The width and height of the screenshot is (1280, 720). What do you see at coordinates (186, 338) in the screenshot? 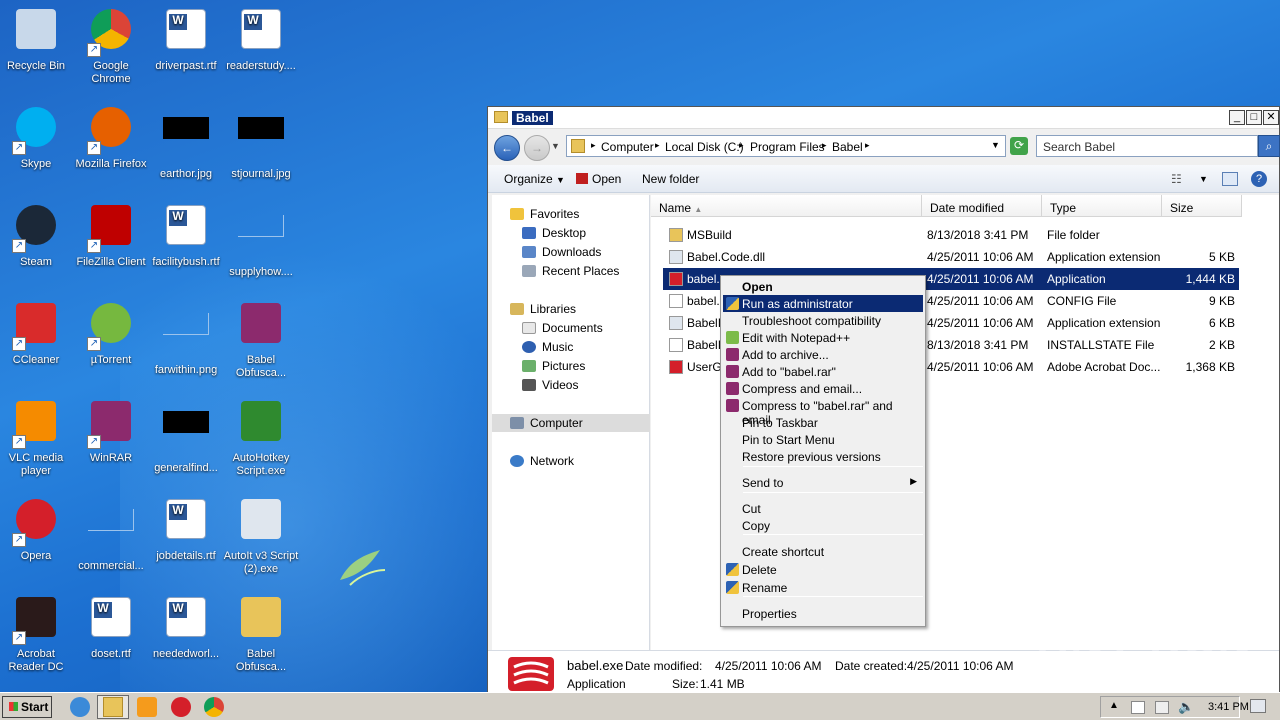
I see `desktop-icon-item: farwithin.png` at bounding box center [186, 338].